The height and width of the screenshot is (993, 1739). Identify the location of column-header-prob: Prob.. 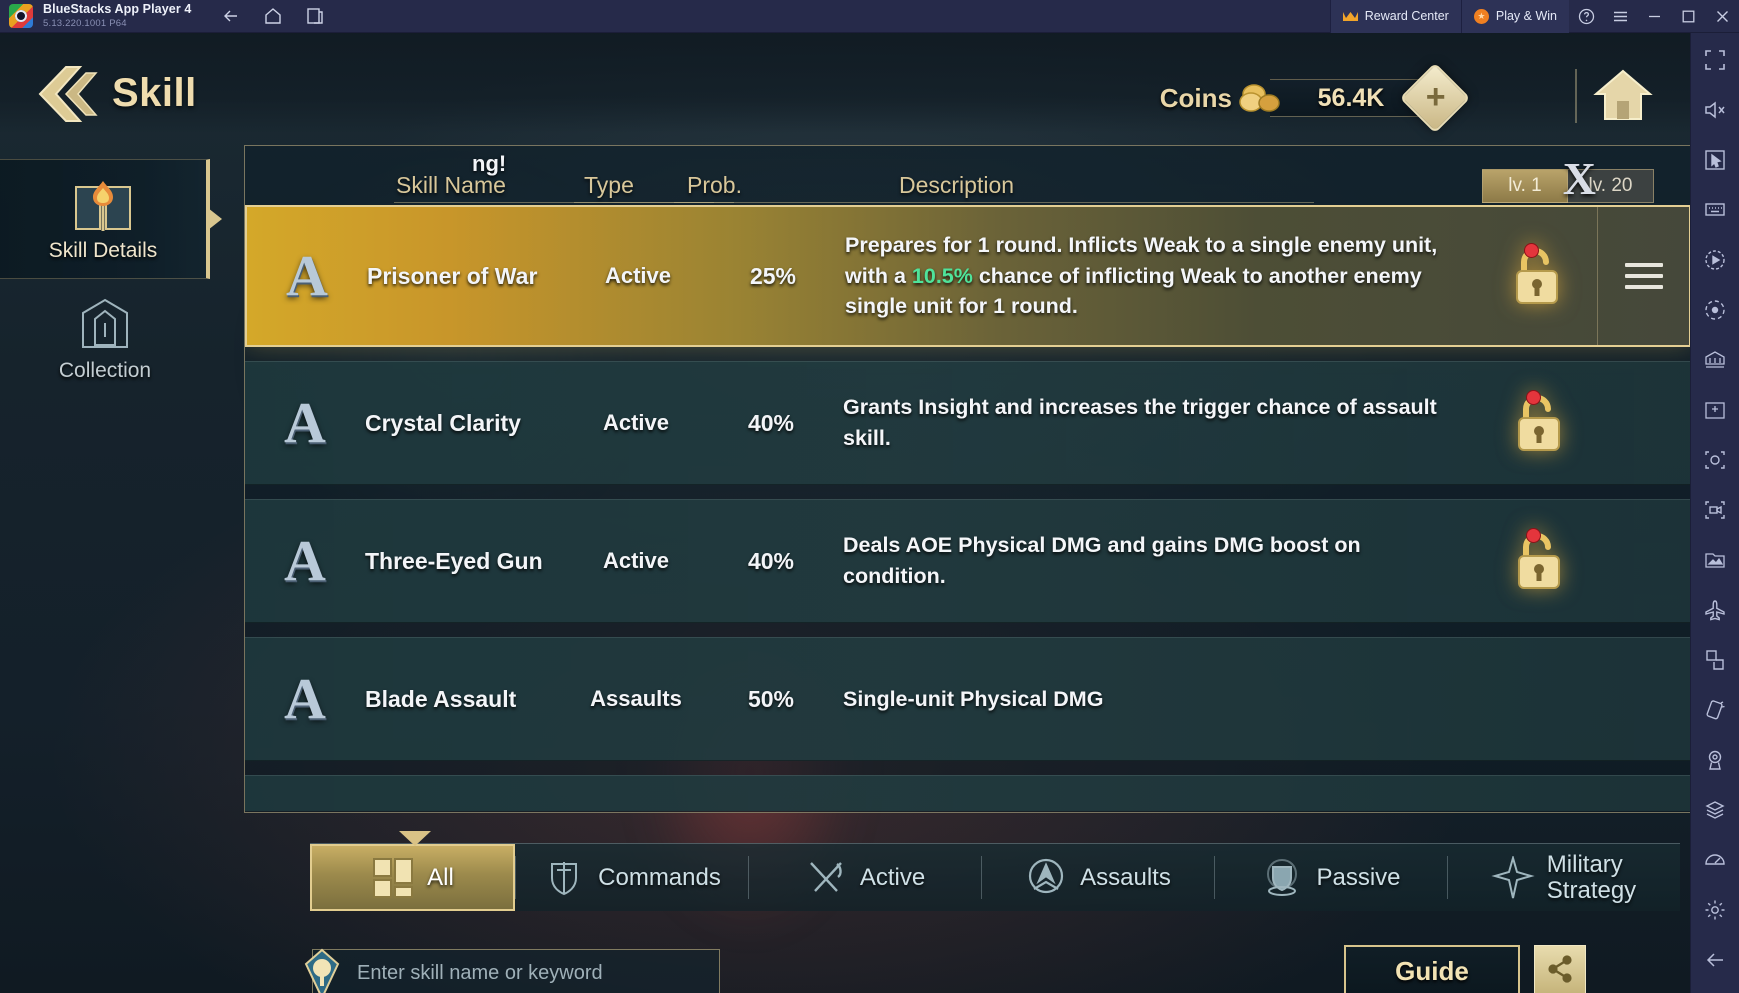
(714, 185).